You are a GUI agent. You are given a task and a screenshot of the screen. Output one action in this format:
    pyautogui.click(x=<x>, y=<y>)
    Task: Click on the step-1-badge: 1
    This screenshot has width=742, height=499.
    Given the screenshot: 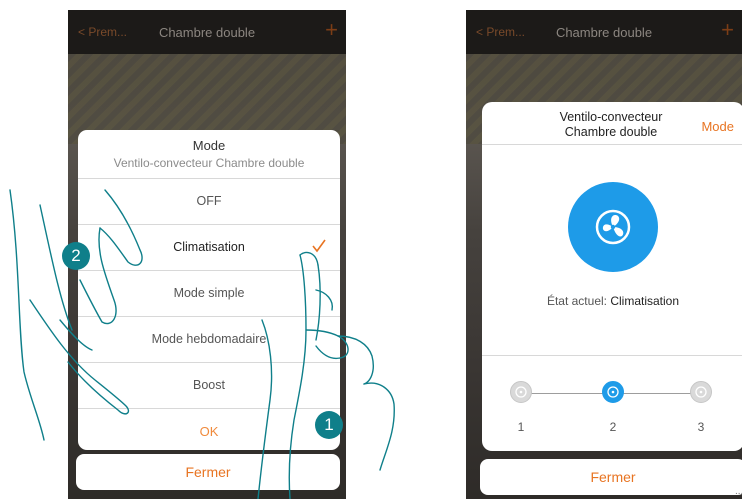 What is the action you would take?
    pyautogui.click(x=329, y=425)
    